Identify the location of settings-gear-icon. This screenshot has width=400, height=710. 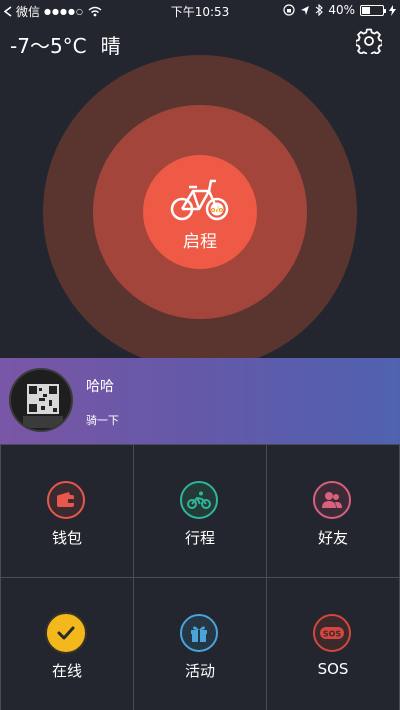
(369, 41).